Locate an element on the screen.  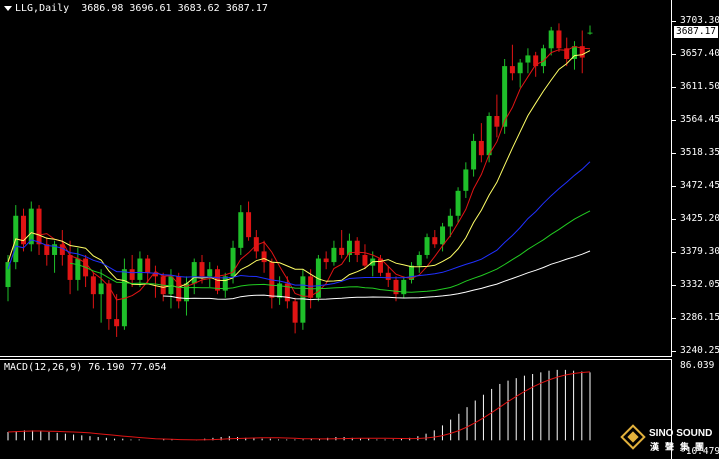
macd-signal-line is located at coordinates (299, 406).